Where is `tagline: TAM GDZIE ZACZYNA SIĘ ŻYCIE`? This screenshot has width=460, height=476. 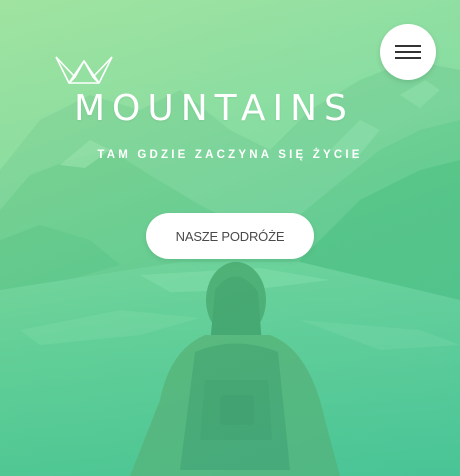 tagline: TAM GDZIE ZACZYNA SIĘ ŻYCIE is located at coordinates (230, 155).